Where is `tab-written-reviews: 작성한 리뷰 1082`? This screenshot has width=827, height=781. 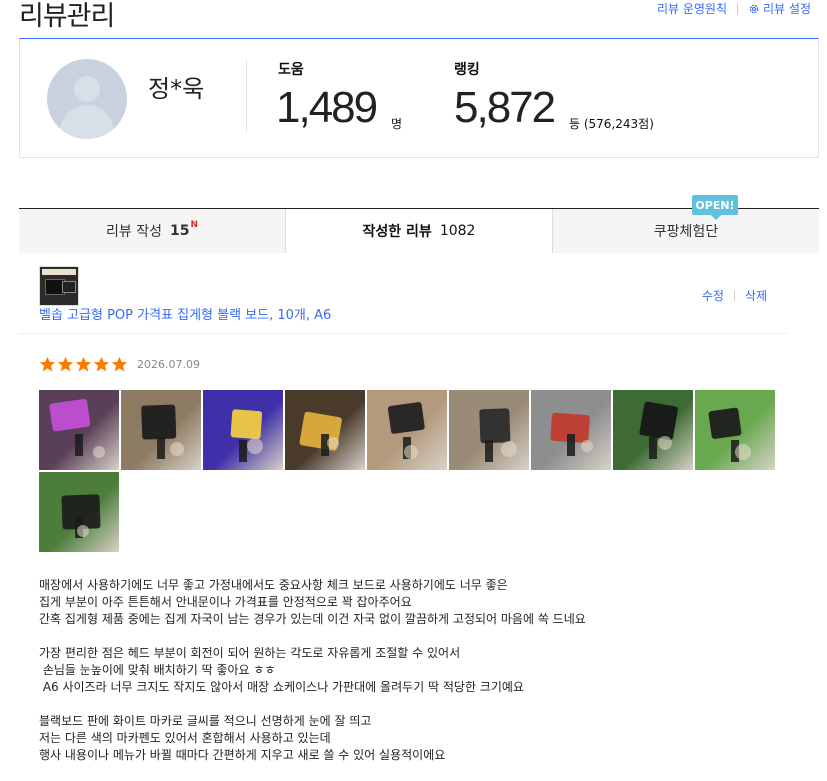 tab-written-reviews: 작성한 리뷰 1082 is located at coordinates (419, 231).